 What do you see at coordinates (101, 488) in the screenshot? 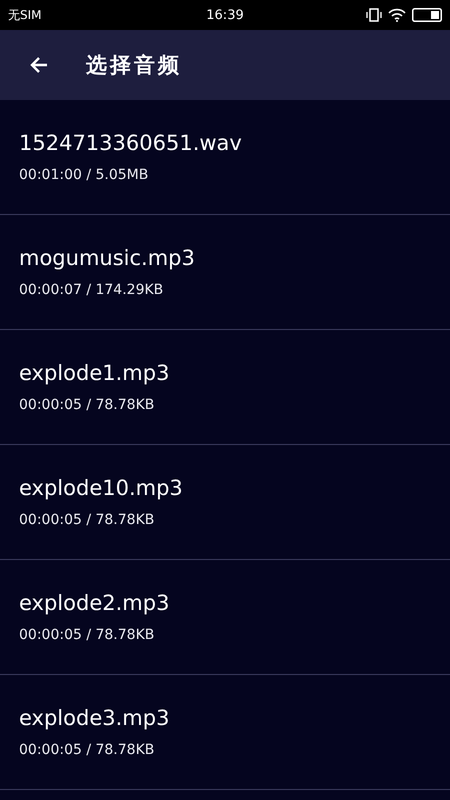
I see `file-name: explode10.mp3` at bounding box center [101, 488].